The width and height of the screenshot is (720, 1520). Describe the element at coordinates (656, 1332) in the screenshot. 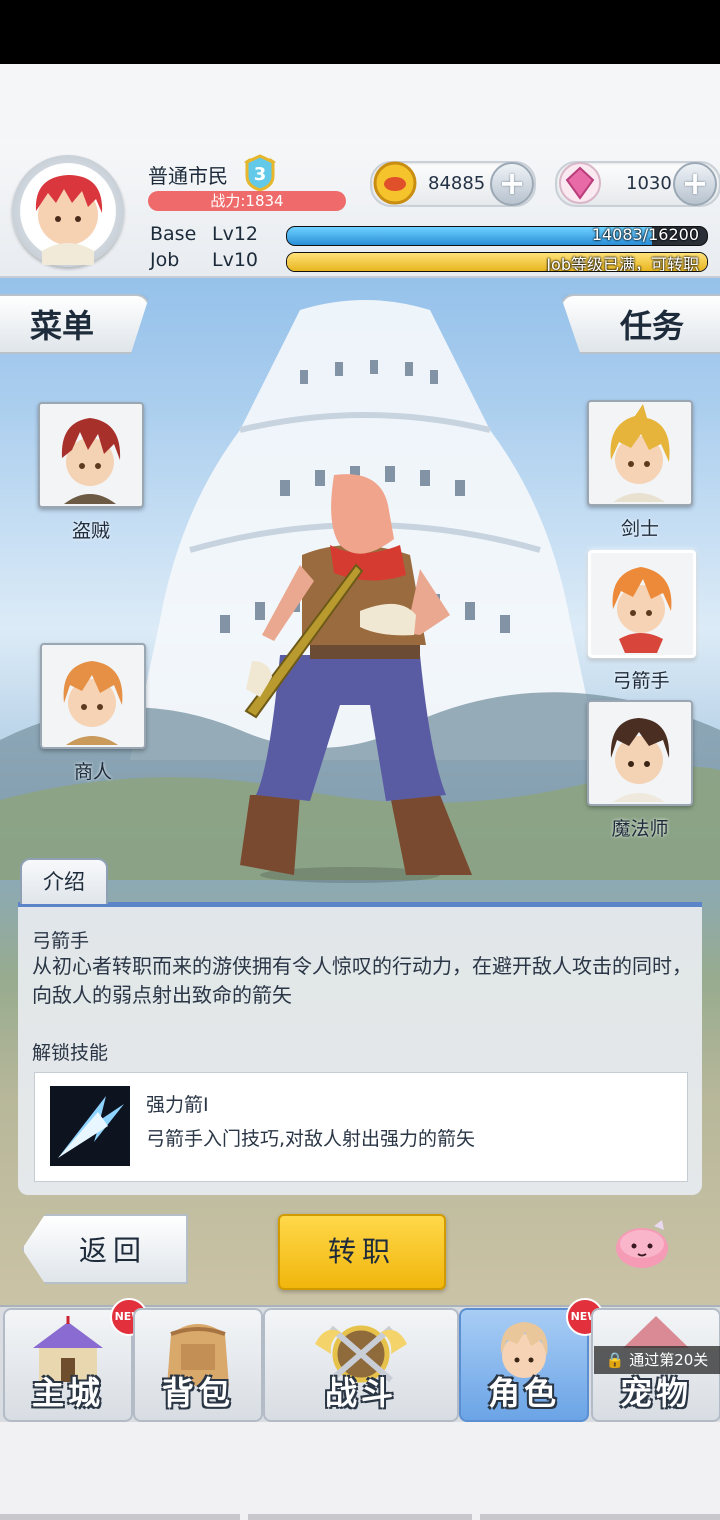

I see `pet-tent-icon` at that location.